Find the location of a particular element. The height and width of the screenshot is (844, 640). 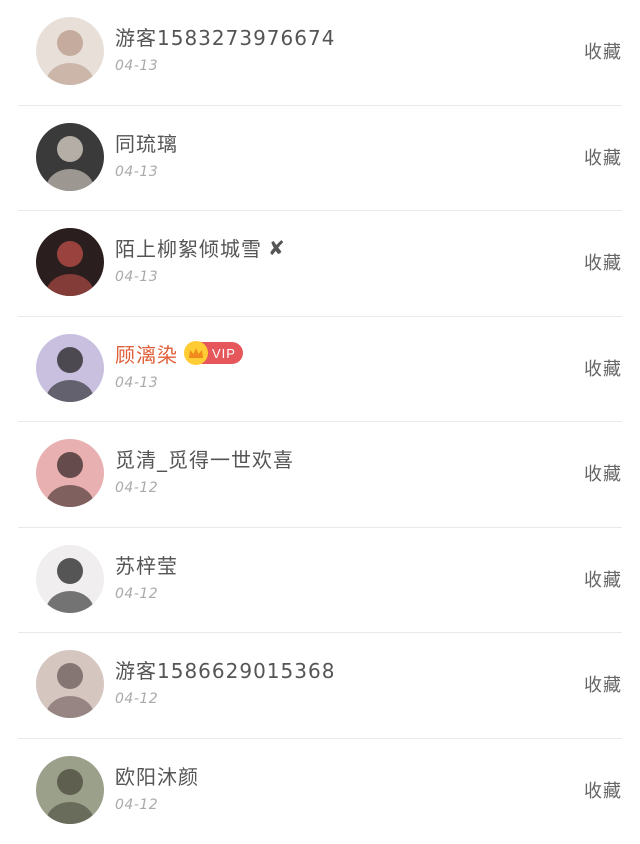

user-name: 陌上柳絮倾城雪✘ is located at coordinates (200, 247).